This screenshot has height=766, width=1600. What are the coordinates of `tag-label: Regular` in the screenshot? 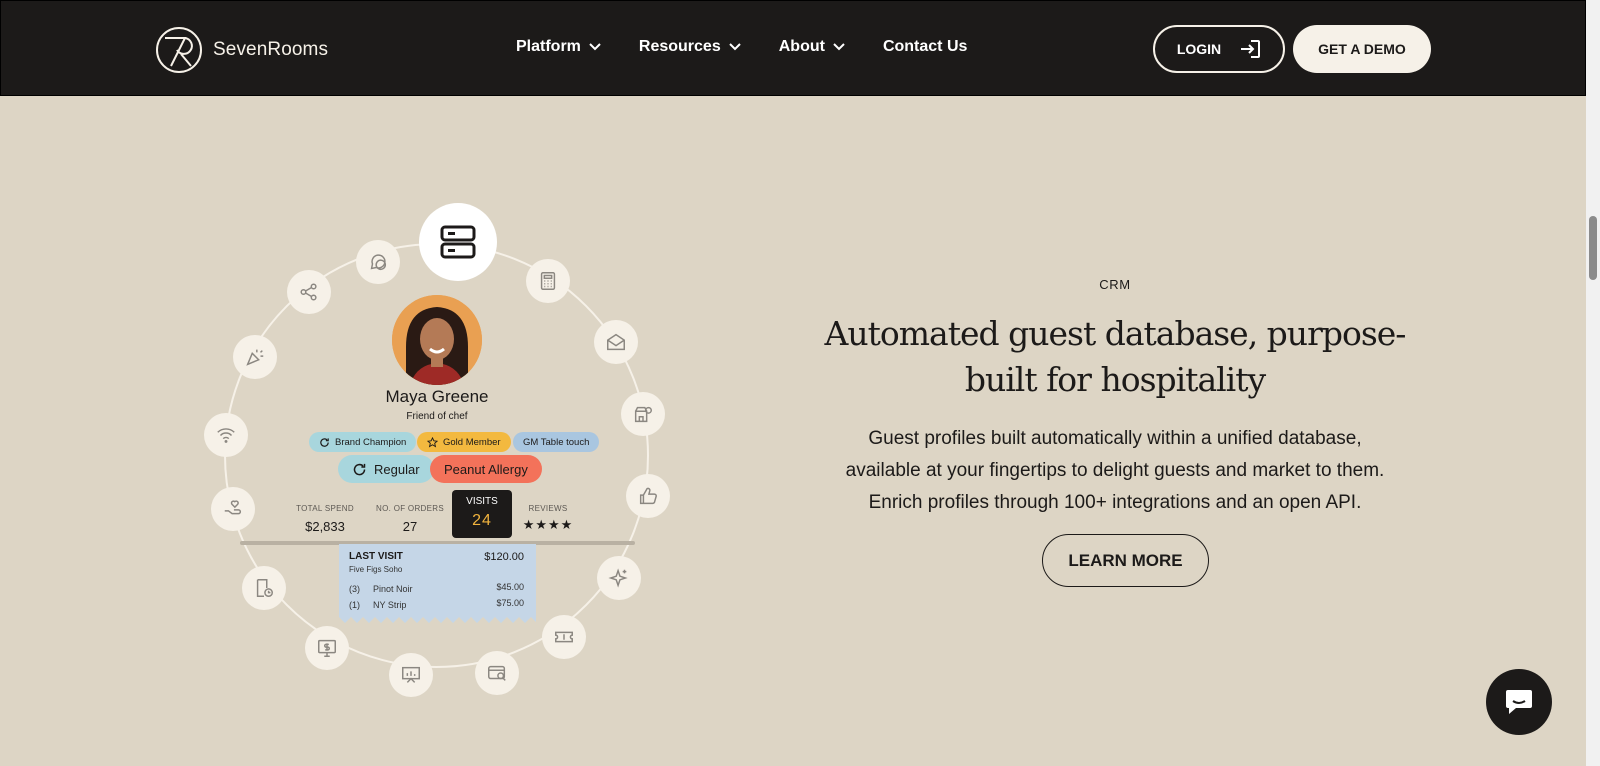 It's located at (397, 469).